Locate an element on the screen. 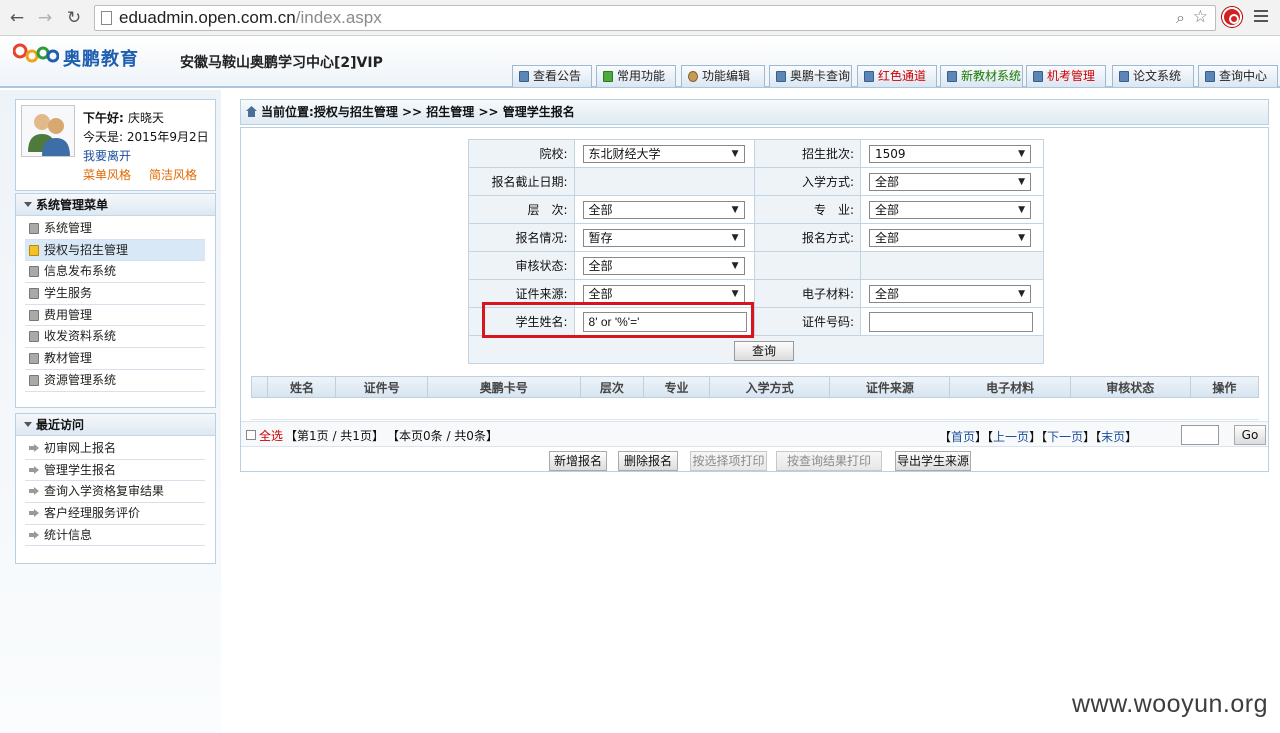 This screenshot has width=1280, height=733. greeting: 下午好: 庆晓天 is located at coordinates (124, 118).